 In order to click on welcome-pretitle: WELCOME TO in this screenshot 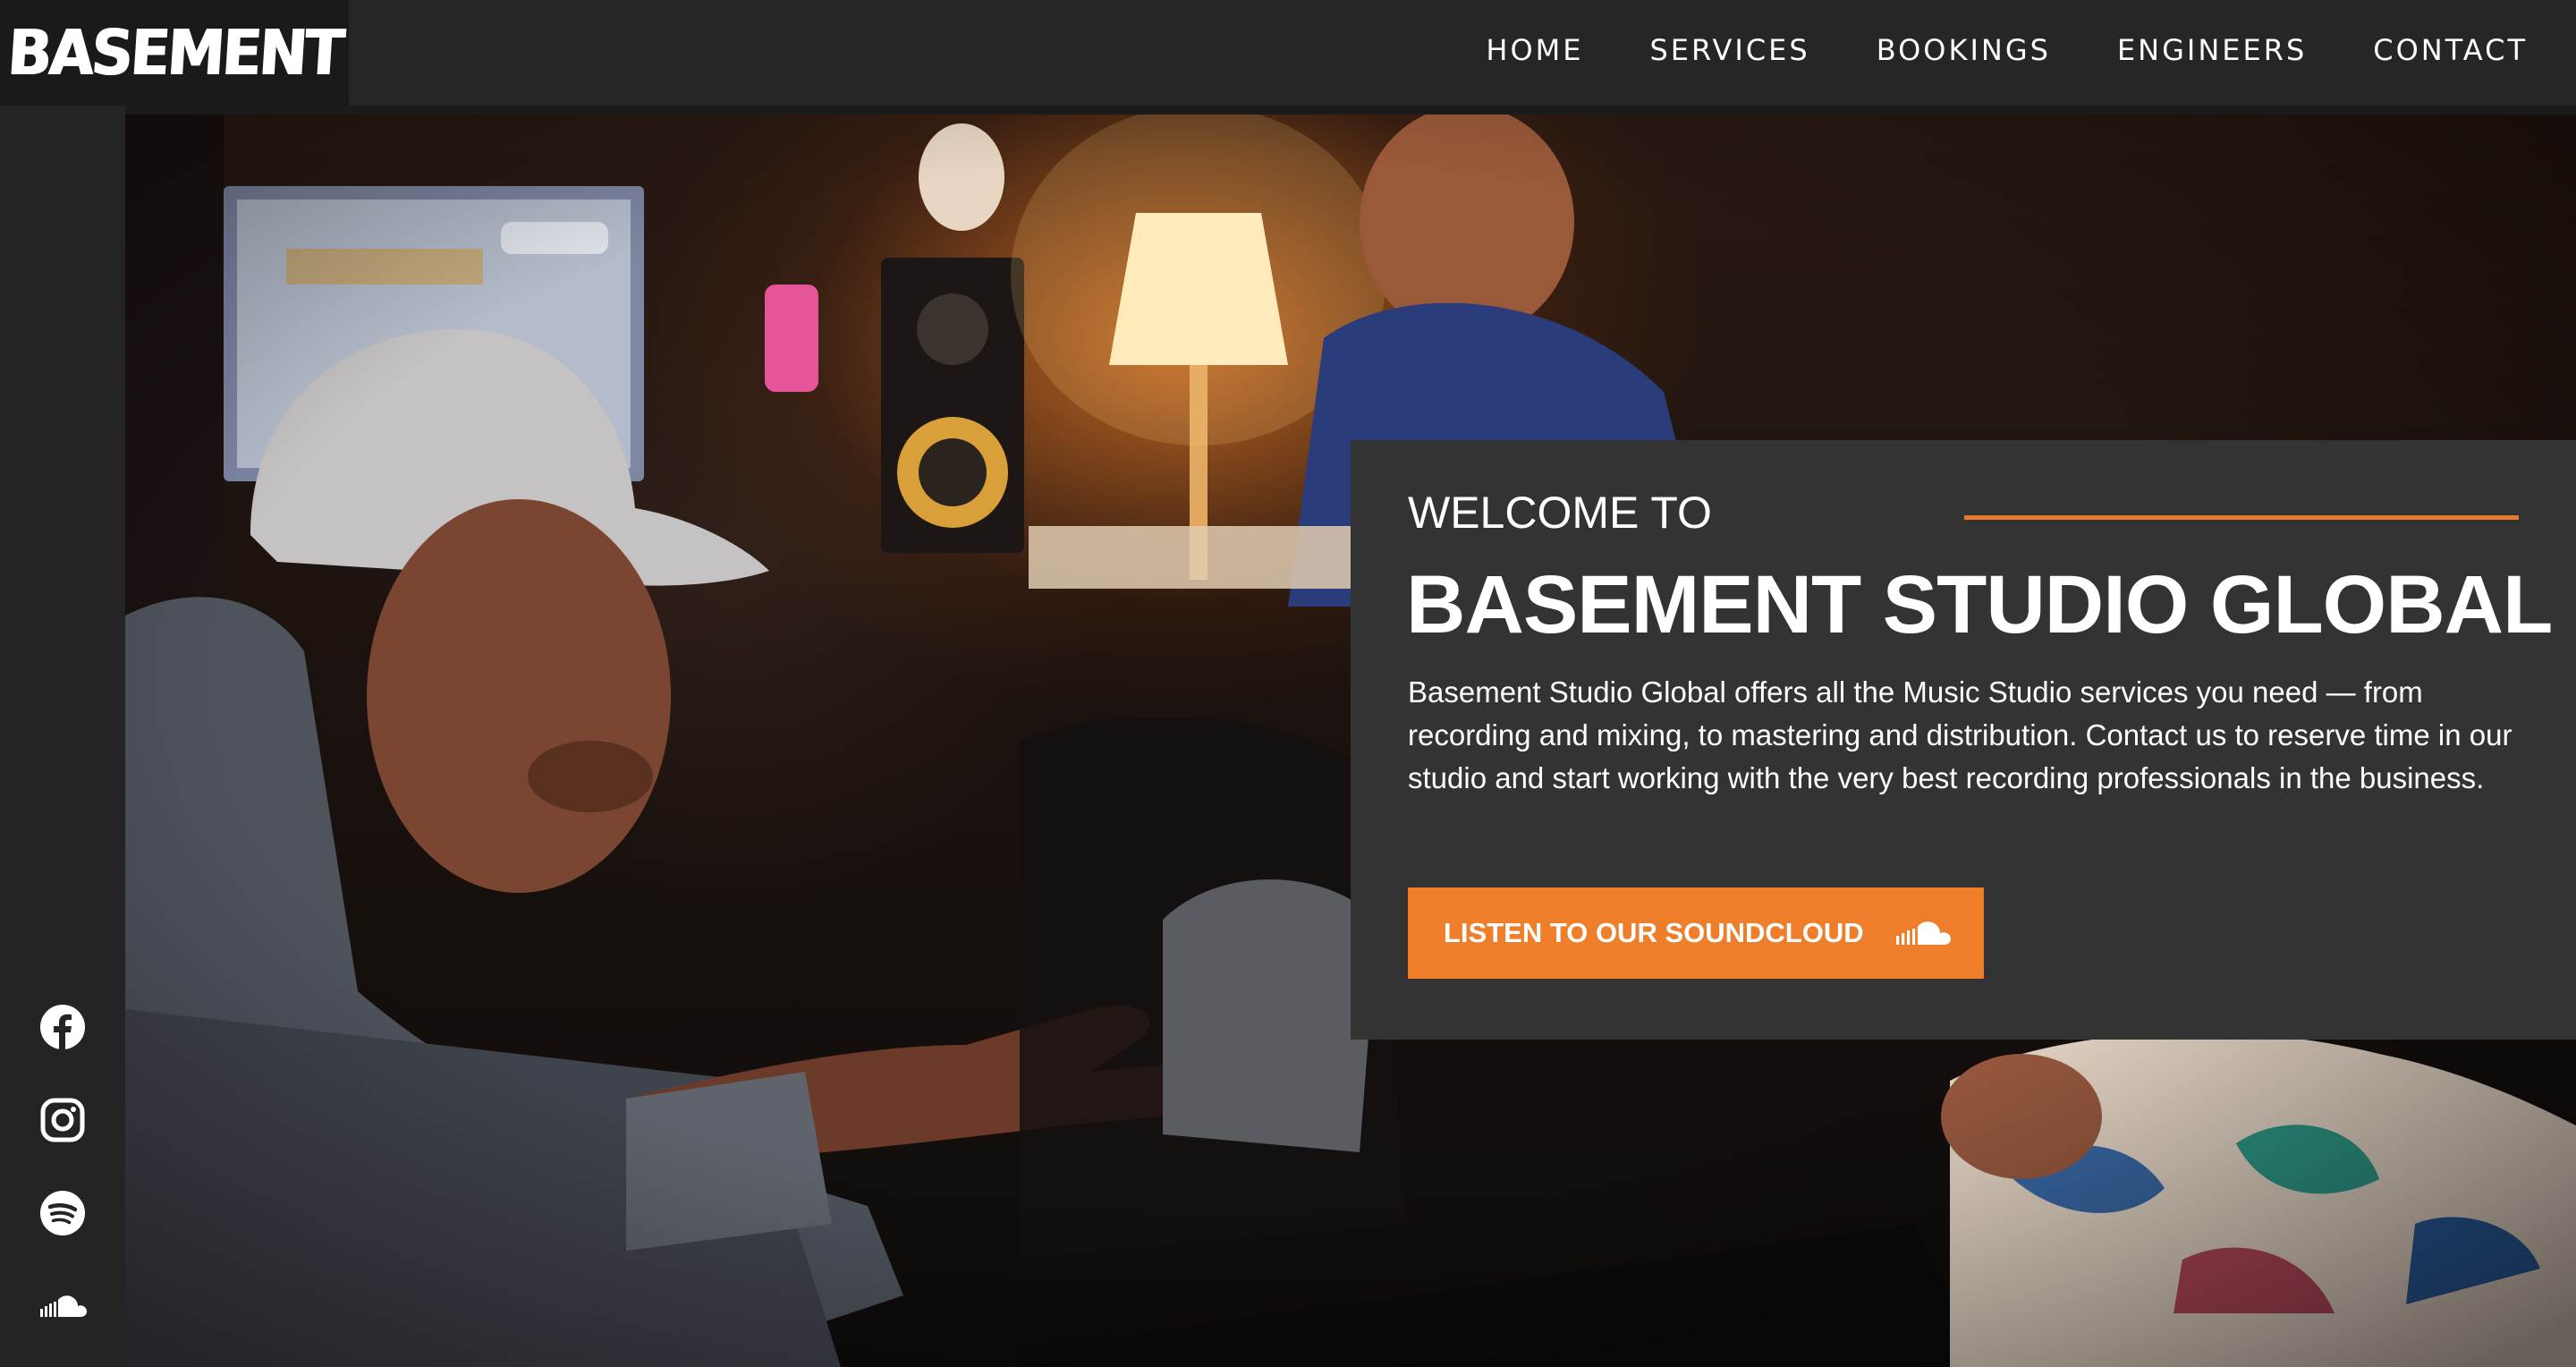, I will do `click(1560, 513)`.